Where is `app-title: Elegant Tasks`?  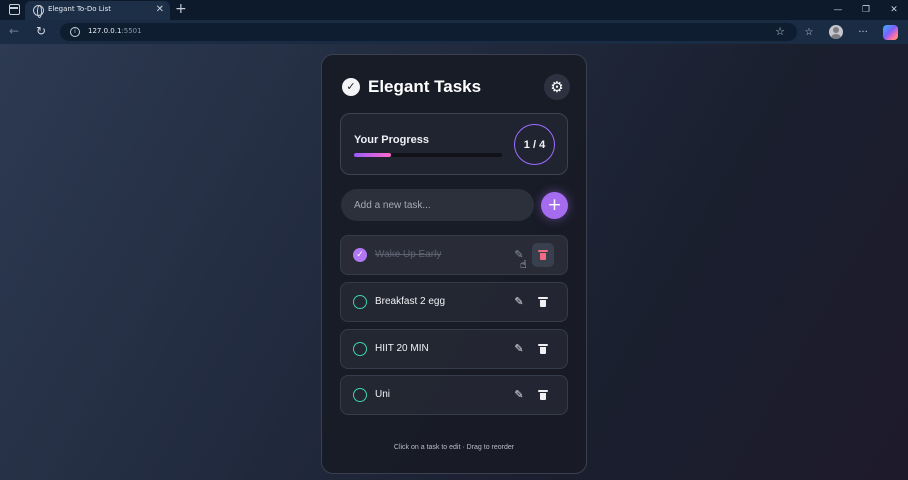
app-title: Elegant Tasks is located at coordinates (425, 86).